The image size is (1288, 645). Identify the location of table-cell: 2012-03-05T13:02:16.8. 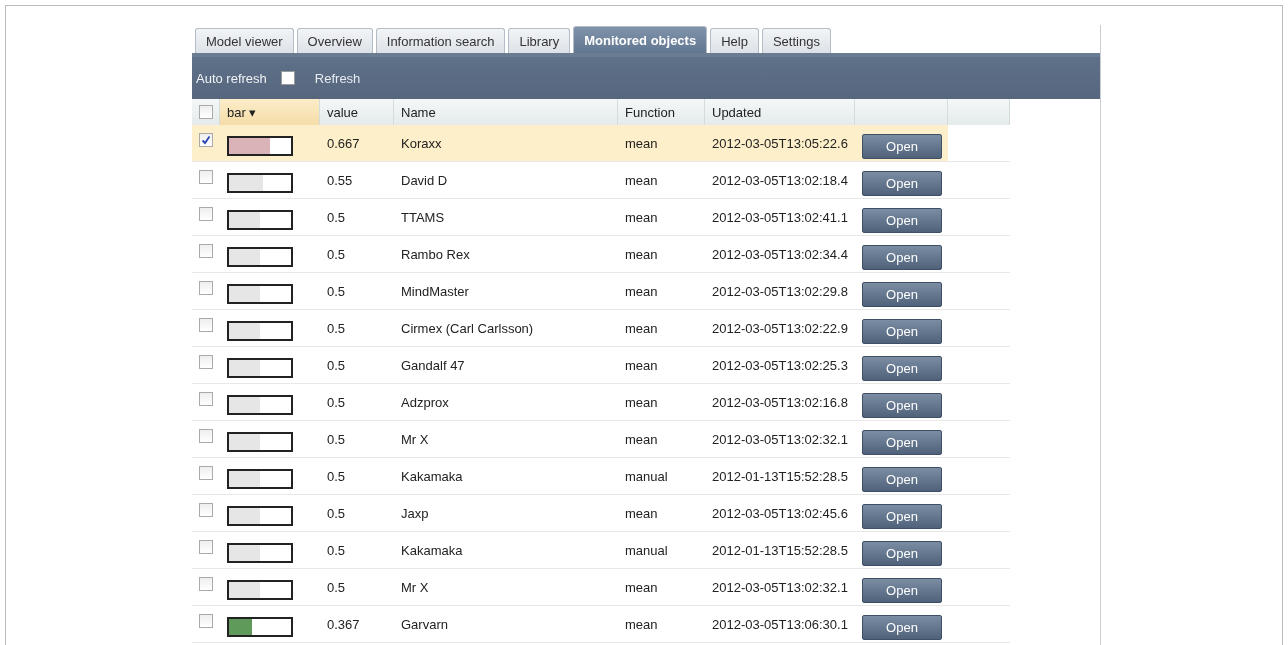
(780, 402).